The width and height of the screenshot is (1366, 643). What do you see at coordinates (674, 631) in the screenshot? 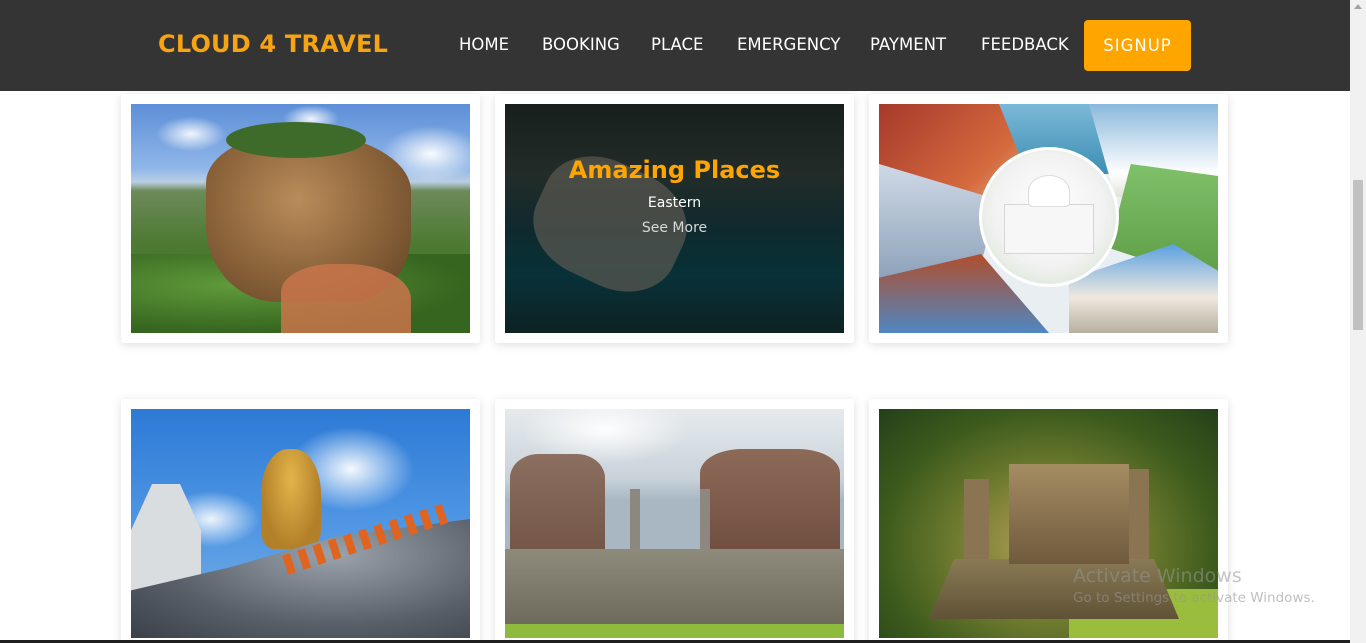
I see `grass-shape` at bounding box center [674, 631].